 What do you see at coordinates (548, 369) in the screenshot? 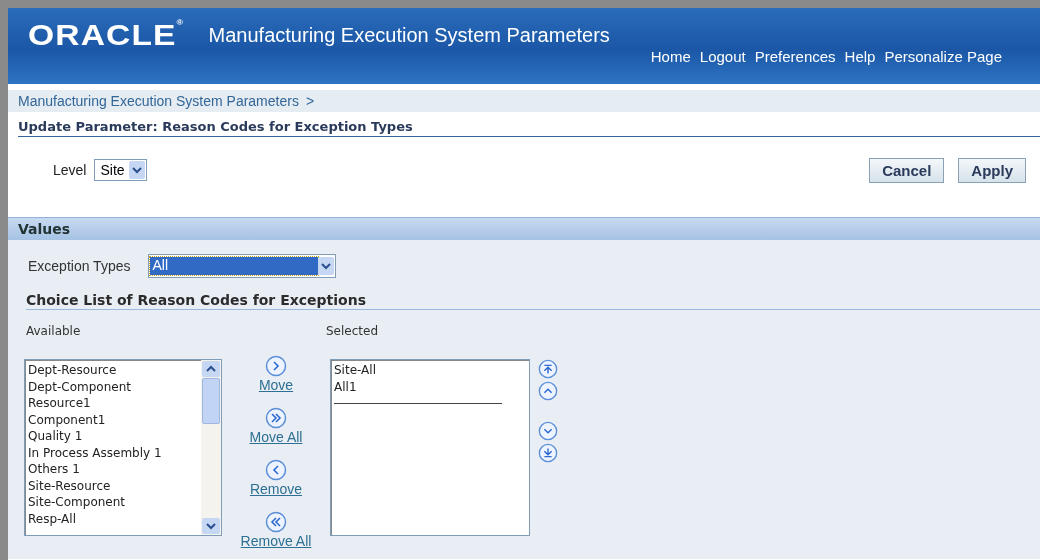
I see `move-to-top-icon` at bounding box center [548, 369].